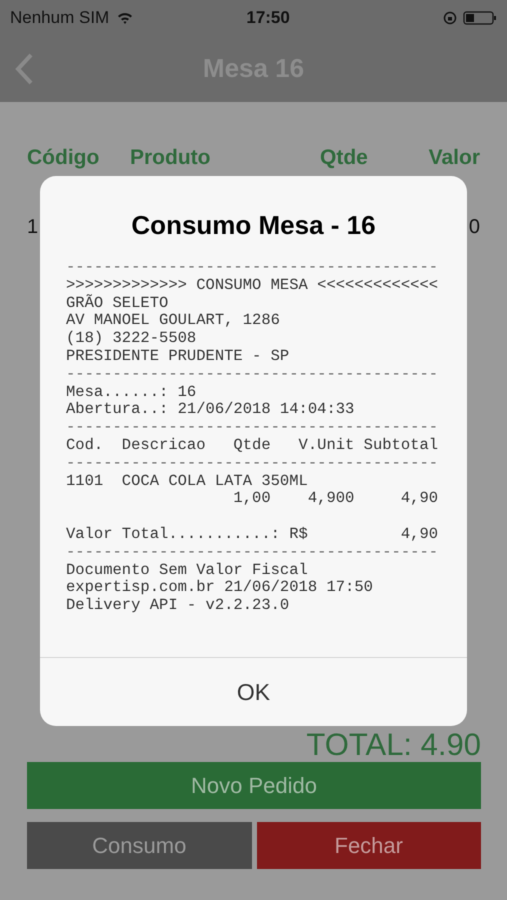 The height and width of the screenshot is (900, 507). I want to click on receipt-line: Valor Total...........: R$ 4,90, so click(252, 533).